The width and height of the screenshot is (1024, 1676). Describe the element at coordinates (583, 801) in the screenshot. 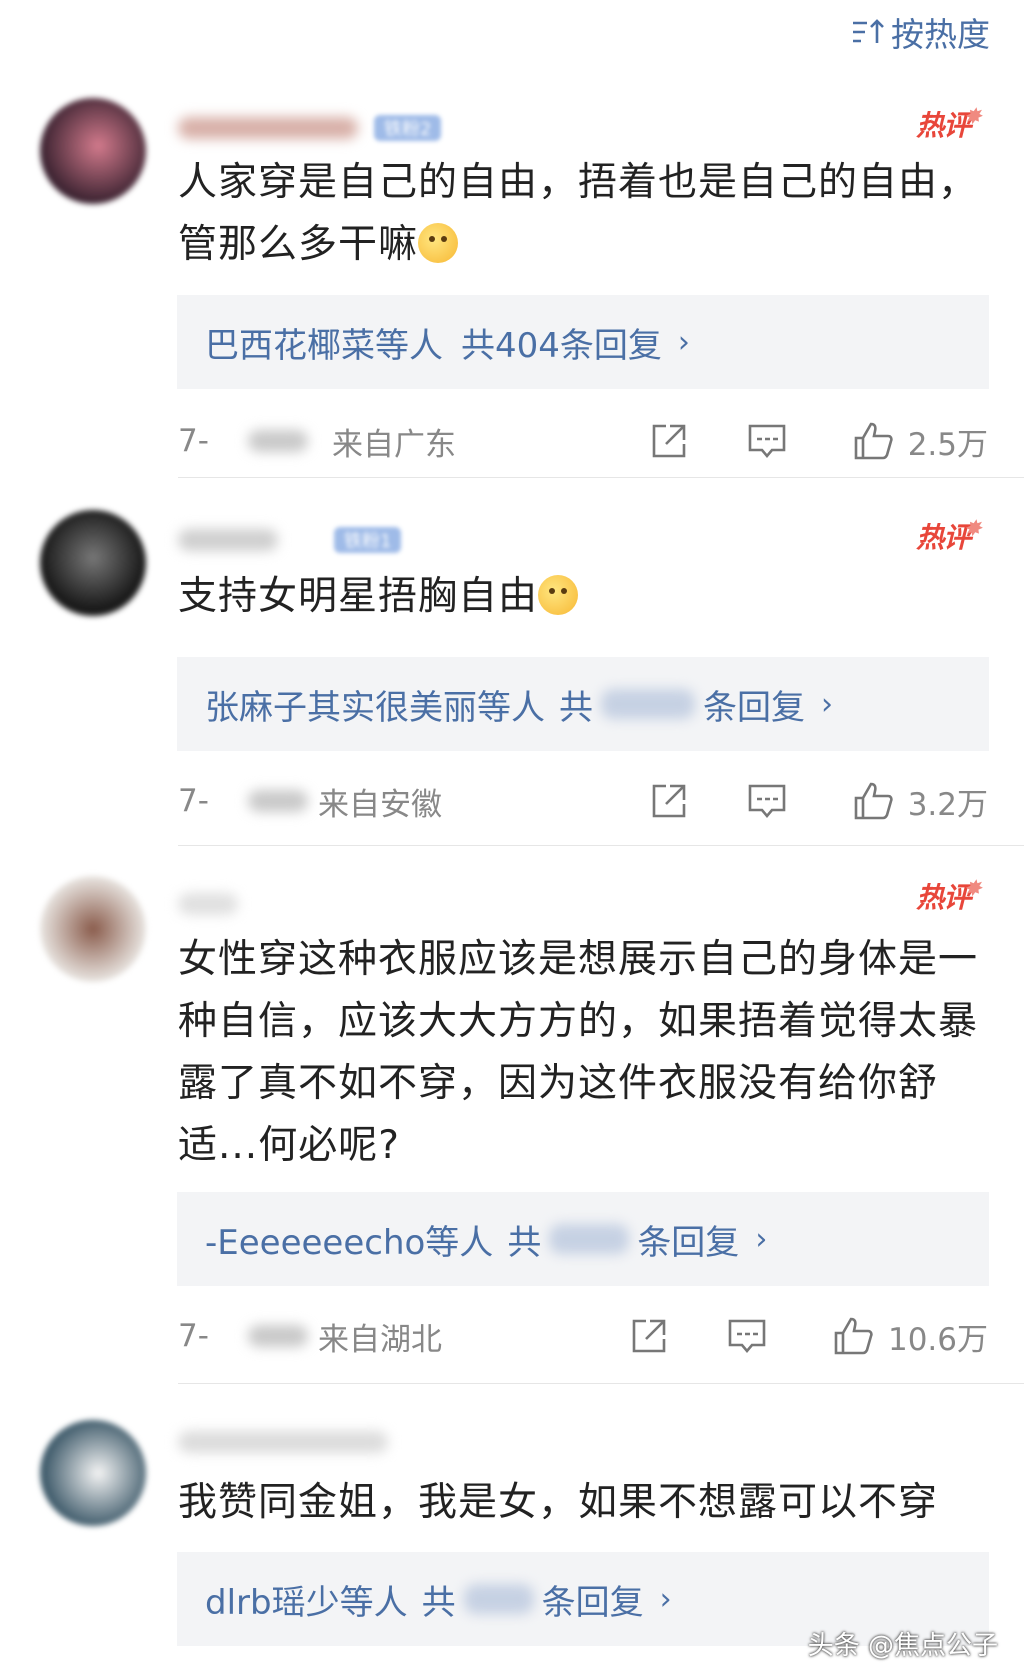

I see `comment-meta: 7- 来自安徽 3.2万` at that location.